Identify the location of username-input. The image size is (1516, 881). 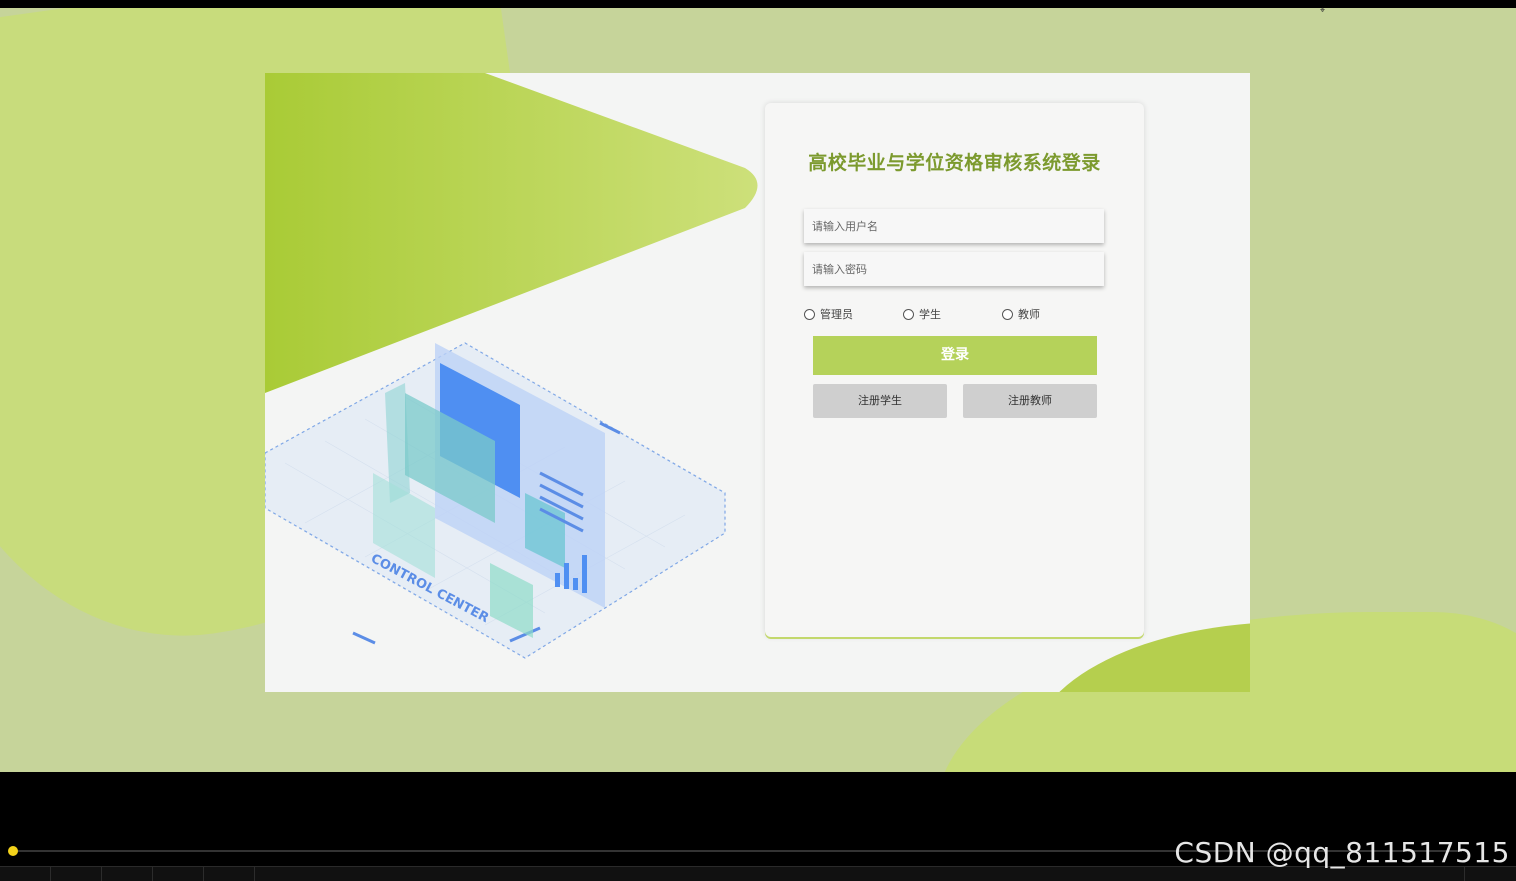
(954, 226).